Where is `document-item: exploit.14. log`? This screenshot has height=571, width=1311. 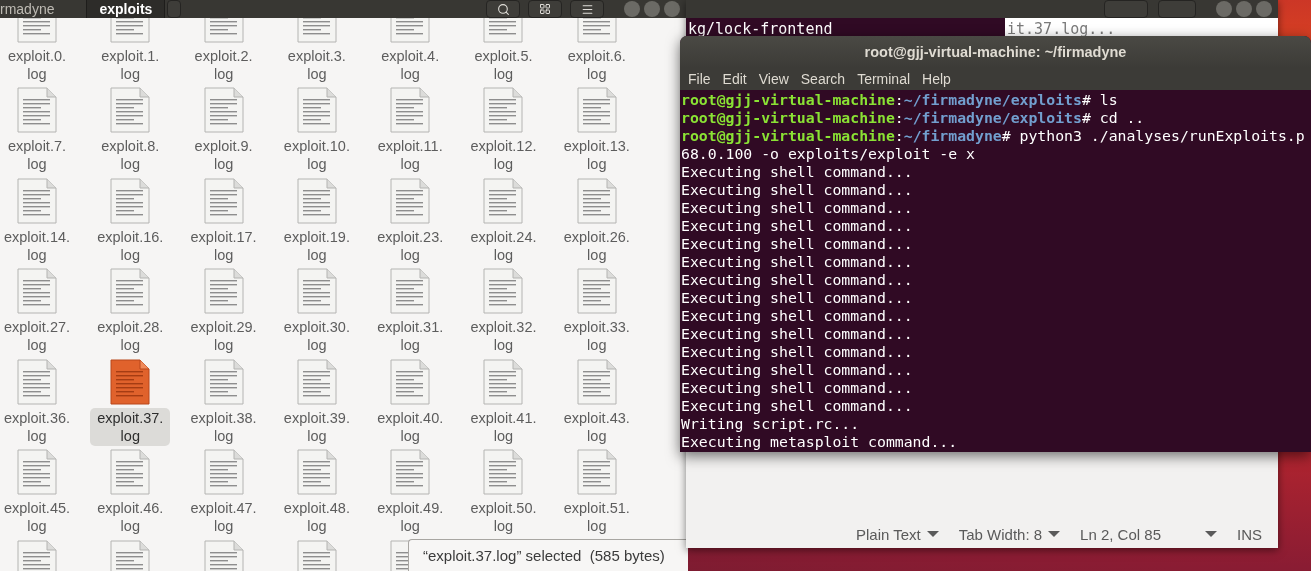 document-item: exploit.14. log is located at coordinates (38, 221).